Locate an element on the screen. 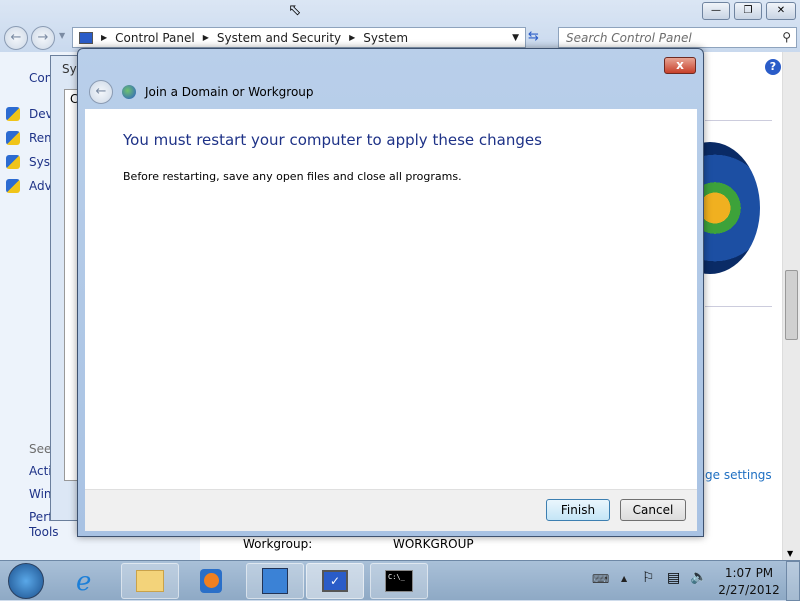  system-icon: ✓ is located at coordinates (335, 581).